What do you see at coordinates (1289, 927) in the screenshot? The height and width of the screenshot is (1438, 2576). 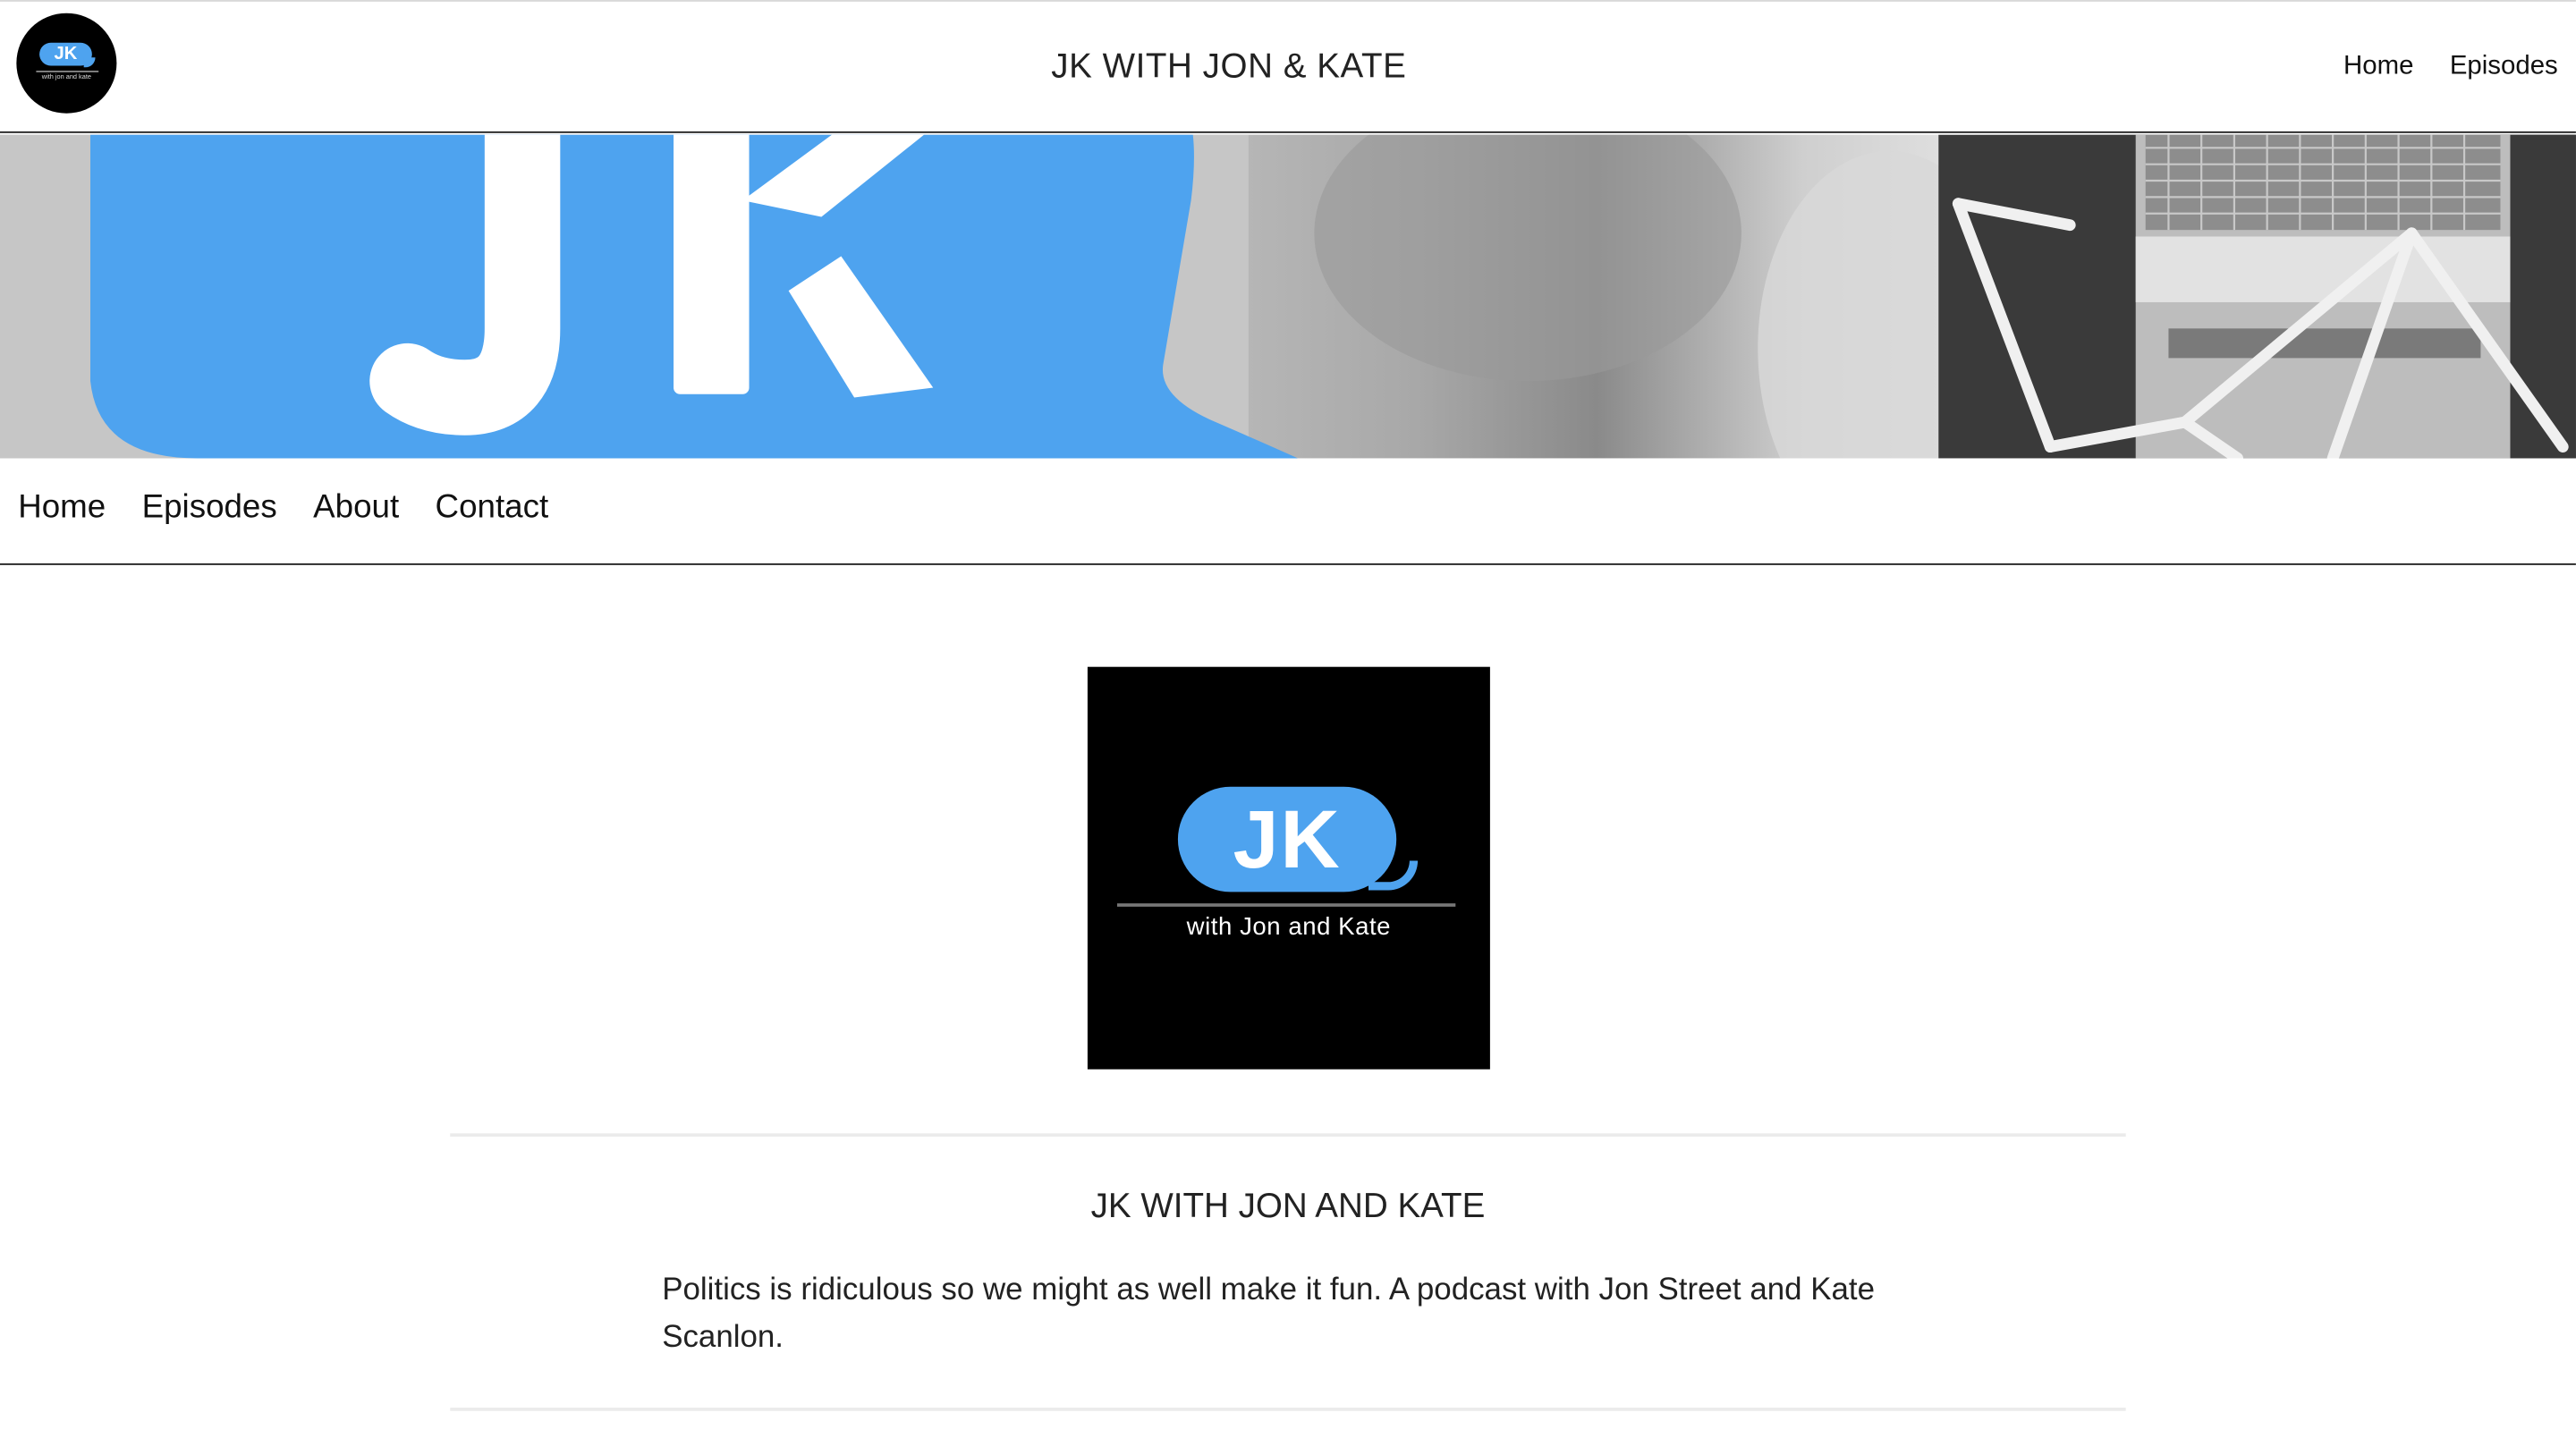 I see `cover-subtext: with Jon and Kate` at bounding box center [1289, 927].